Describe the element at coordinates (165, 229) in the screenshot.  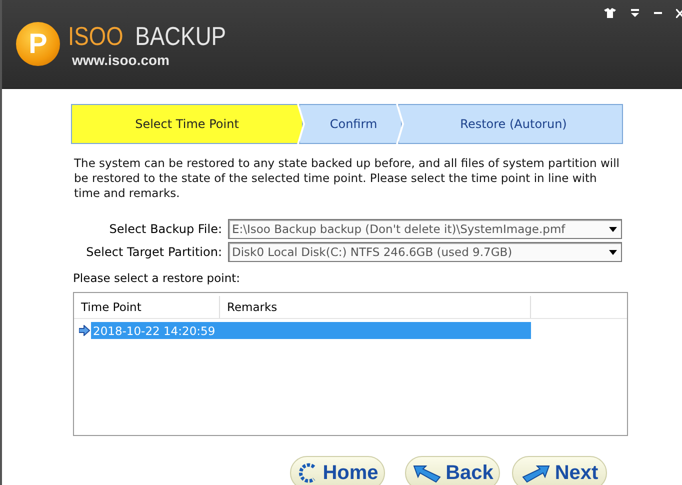
I see `field-label: Select Backup File:` at that location.